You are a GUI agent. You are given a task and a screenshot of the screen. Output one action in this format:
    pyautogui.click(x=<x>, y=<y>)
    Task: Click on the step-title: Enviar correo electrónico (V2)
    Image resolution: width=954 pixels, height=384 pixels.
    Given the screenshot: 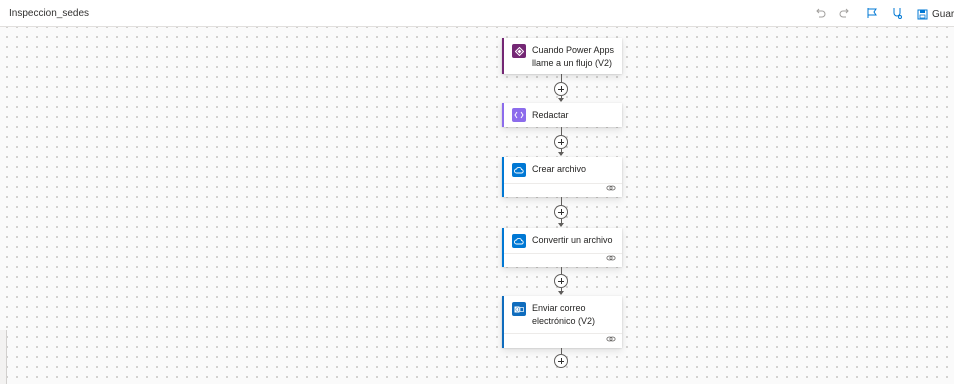 What is the action you would take?
    pyautogui.click(x=564, y=314)
    